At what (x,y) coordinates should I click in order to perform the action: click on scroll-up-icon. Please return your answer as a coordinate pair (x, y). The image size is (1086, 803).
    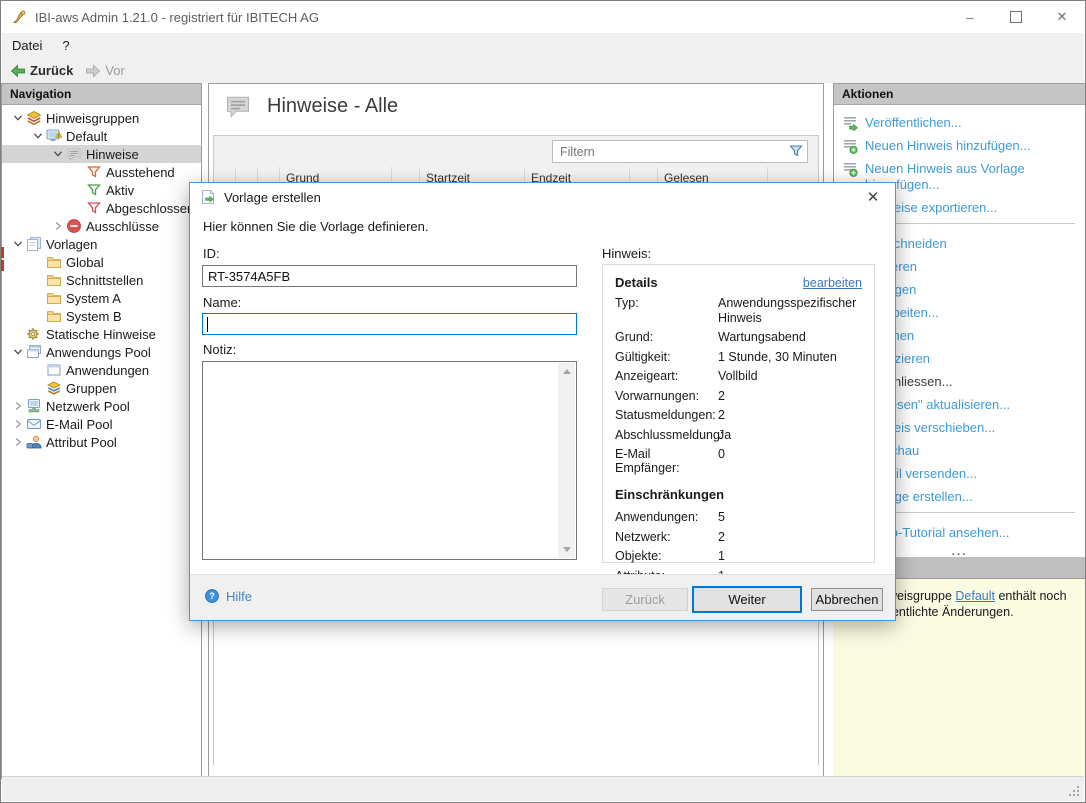
    Looking at the image, I should click on (566, 371).